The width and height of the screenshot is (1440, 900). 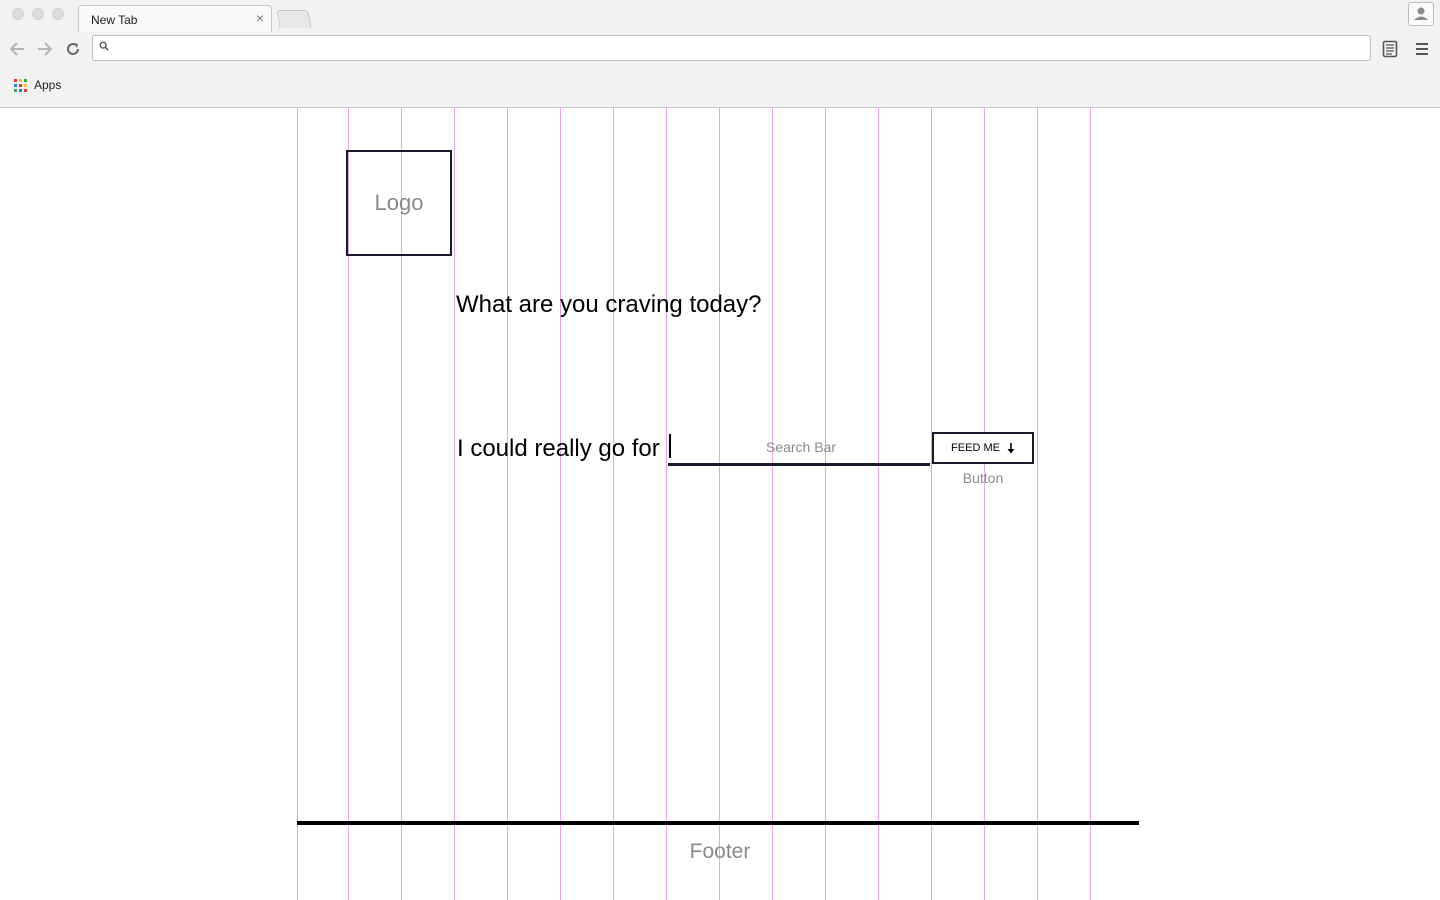 What do you see at coordinates (1422, 49) in the screenshot?
I see `menu-icon` at bounding box center [1422, 49].